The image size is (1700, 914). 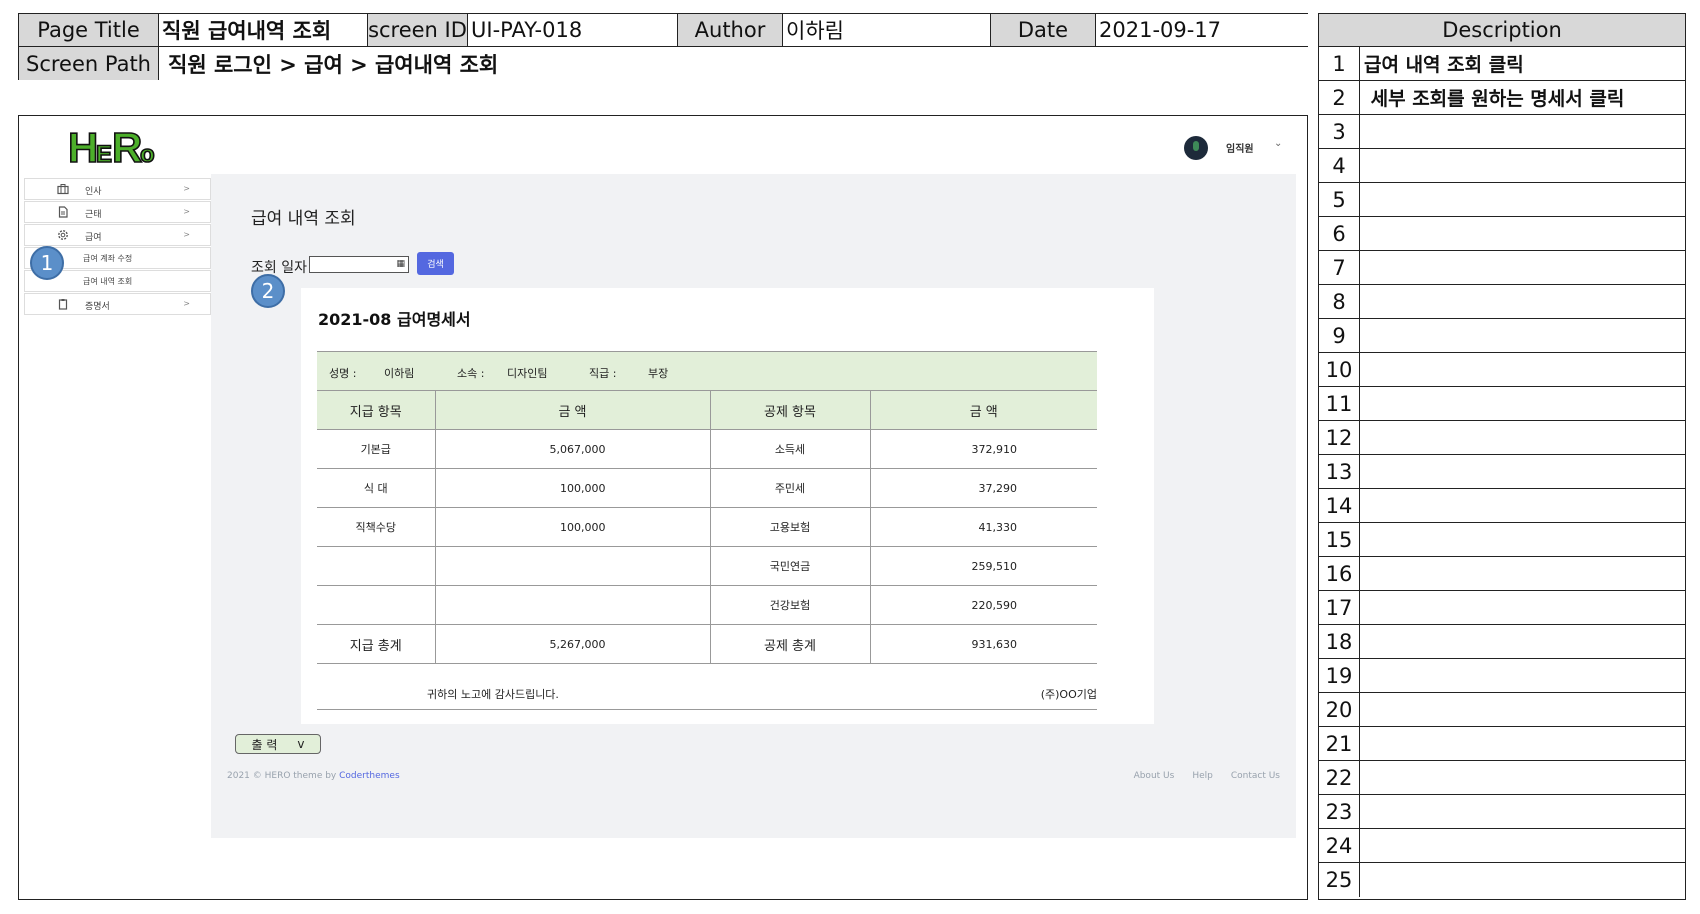 What do you see at coordinates (1502, 506) in the screenshot?
I see `description-row: 14` at bounding box center [1502, 506].